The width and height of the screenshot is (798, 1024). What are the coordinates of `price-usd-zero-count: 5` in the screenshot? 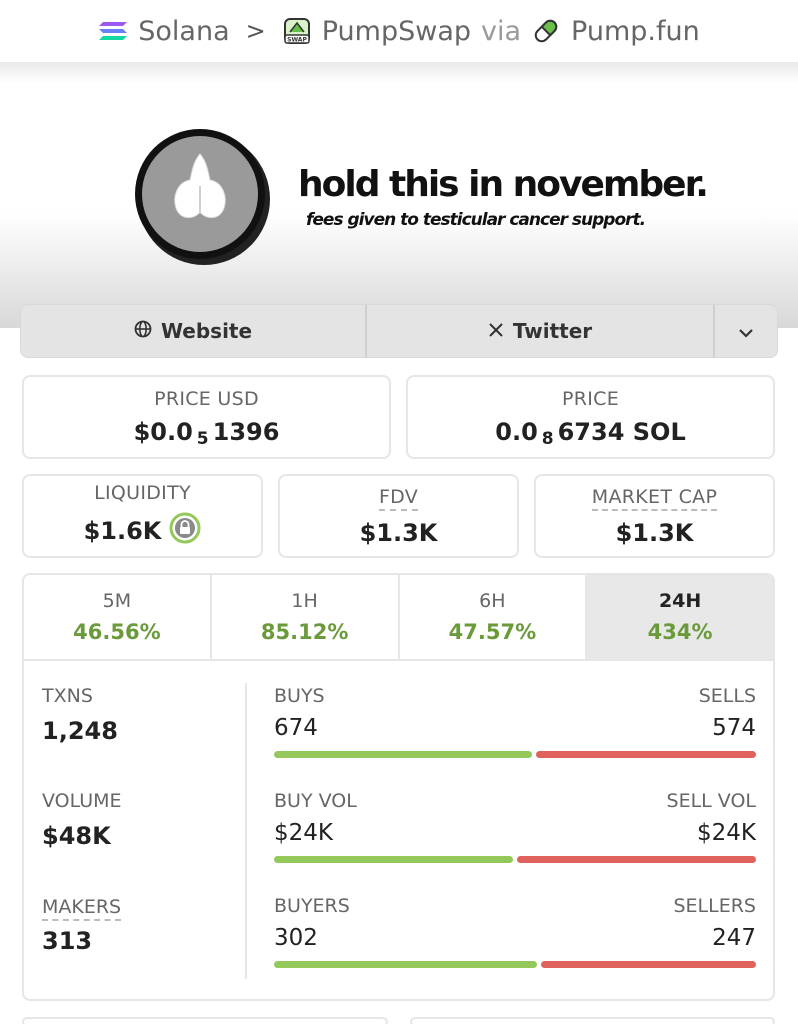 It's located at (202, 439).